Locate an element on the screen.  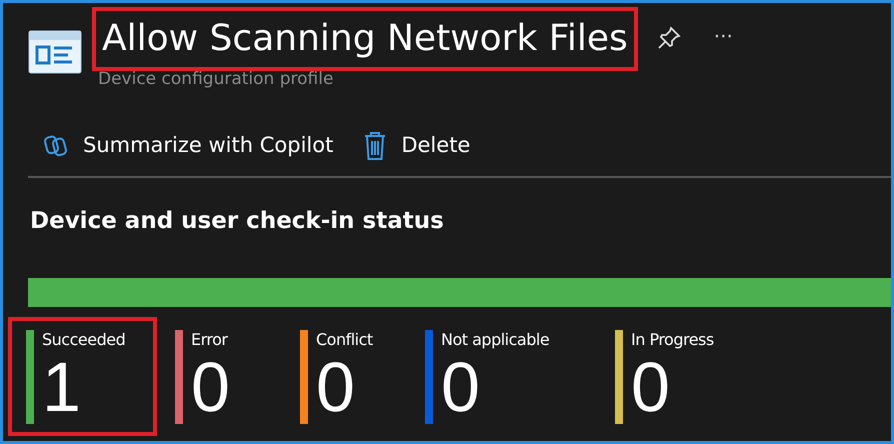
profile-icon is located at coordinates (55, 52).